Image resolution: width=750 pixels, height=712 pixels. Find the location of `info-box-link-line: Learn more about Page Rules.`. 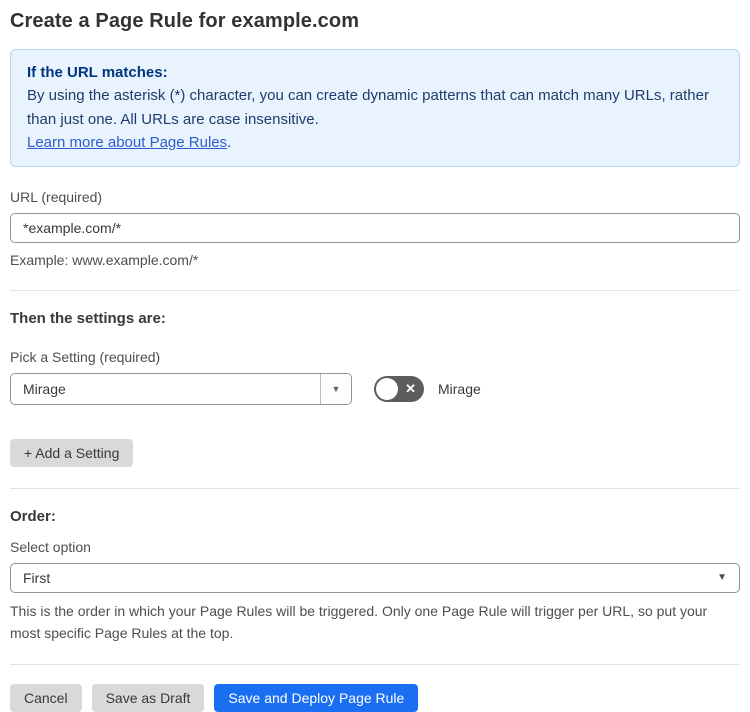

info-box-link-line: Learn more about Page Rules. is located at coordinates (375, 142).